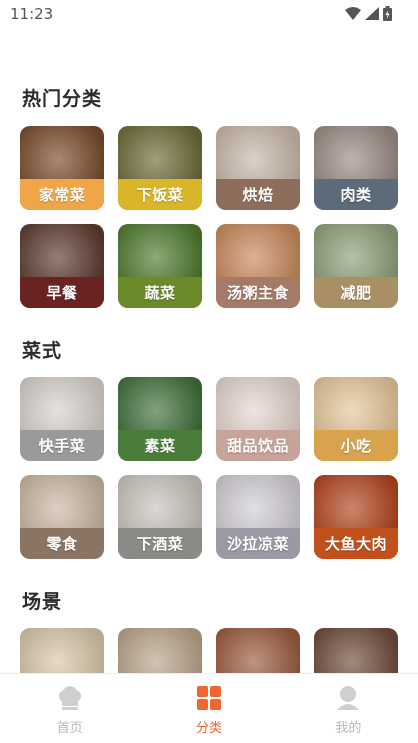  Describe the element at coordinates (353, 13) in the screenshot. I see `wifi-icon` at that location.